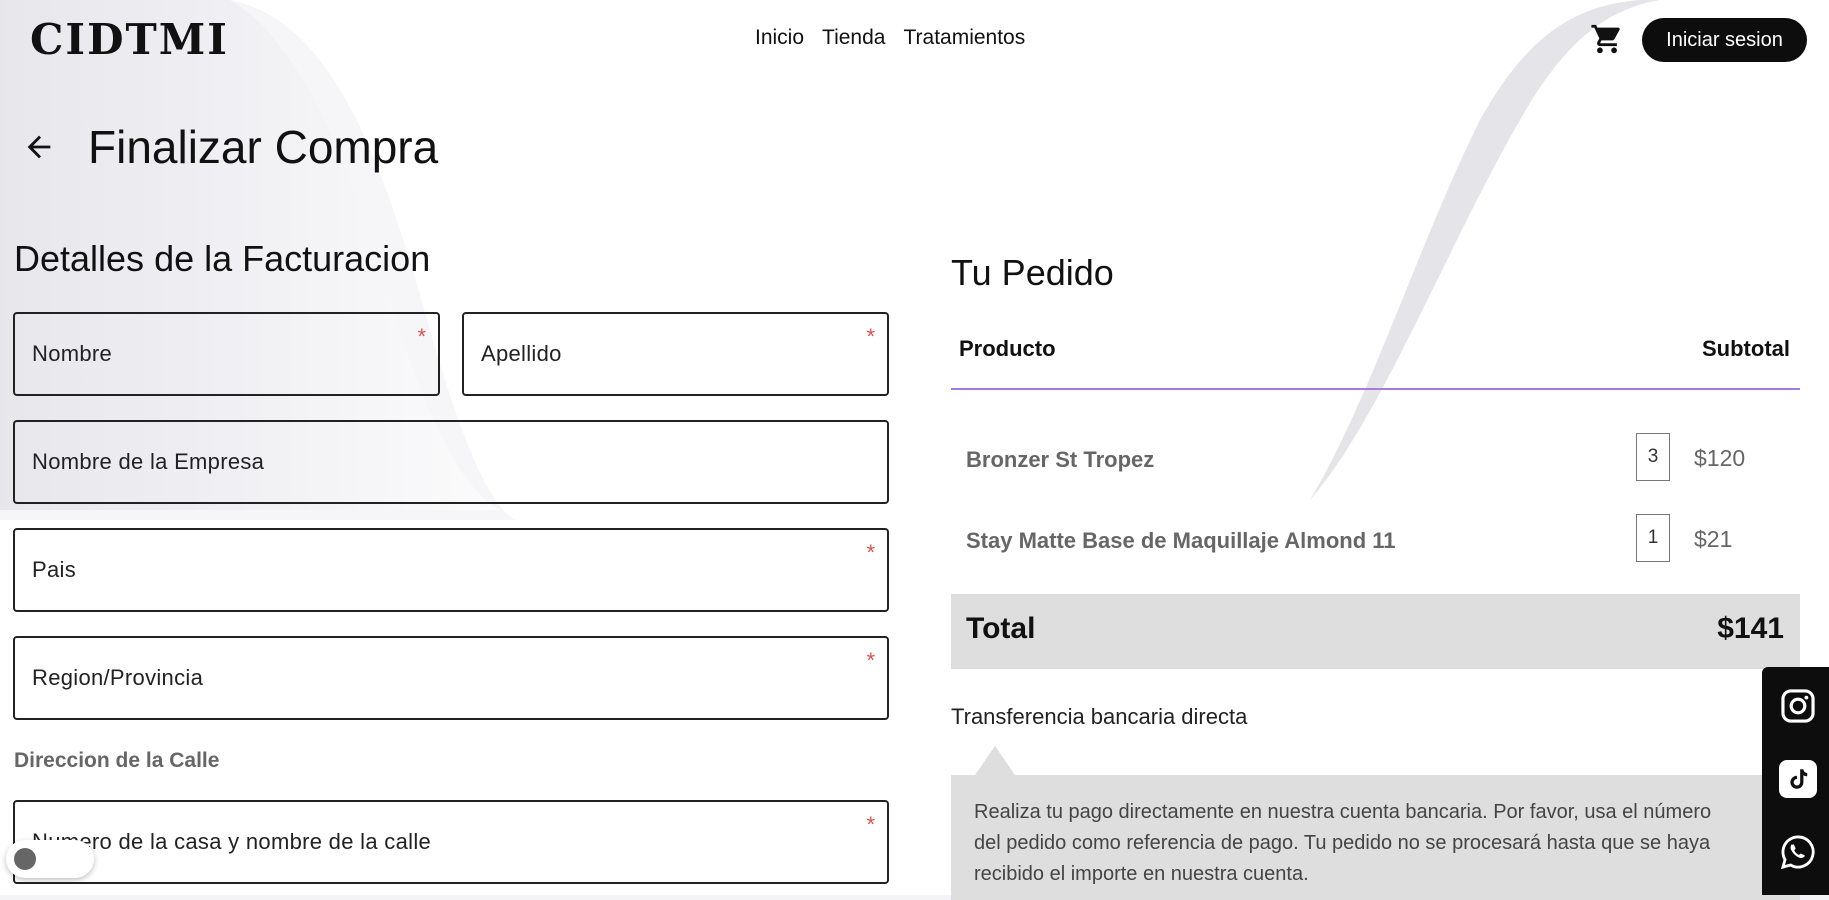 Image resolution: width=1829 pixels, height=900 pixels. I want to click on cart-icon, so click(1607, 39).